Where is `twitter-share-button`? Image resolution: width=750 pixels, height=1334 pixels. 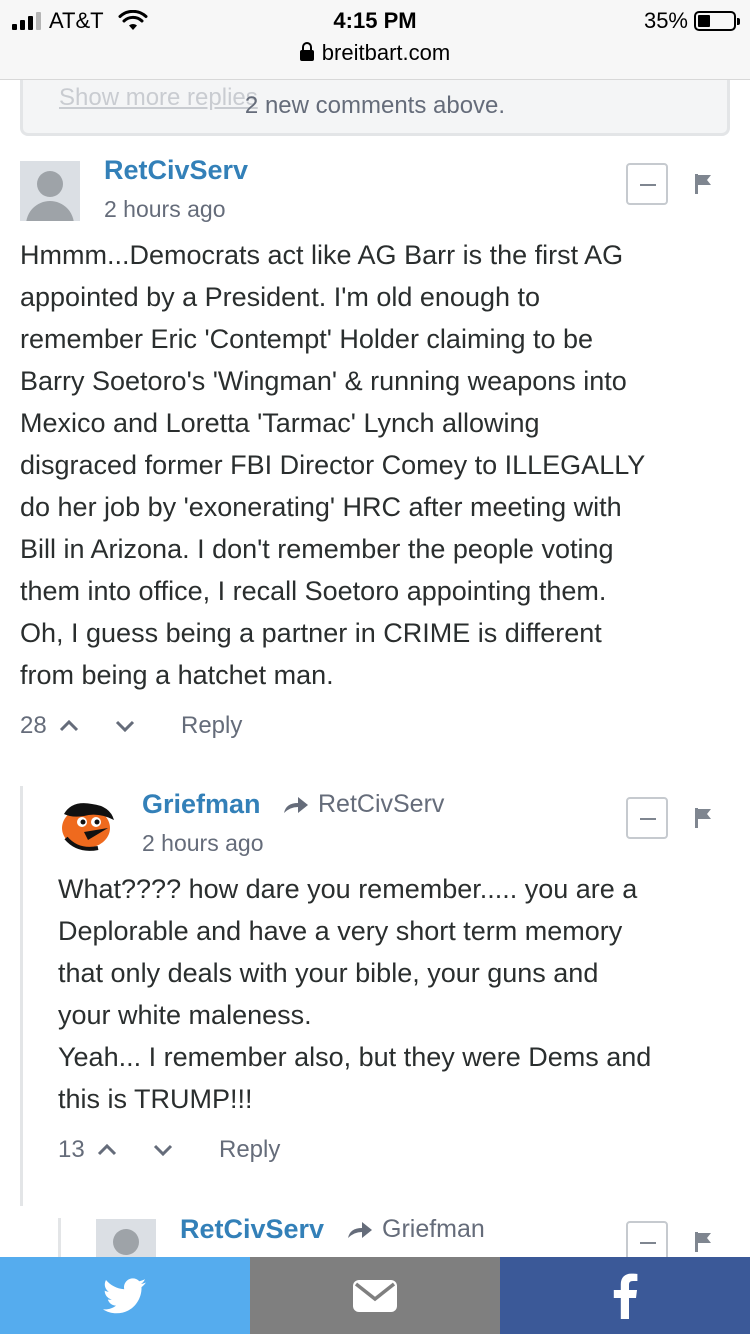 twitter-share-button is located at coordinates (125, 1295).